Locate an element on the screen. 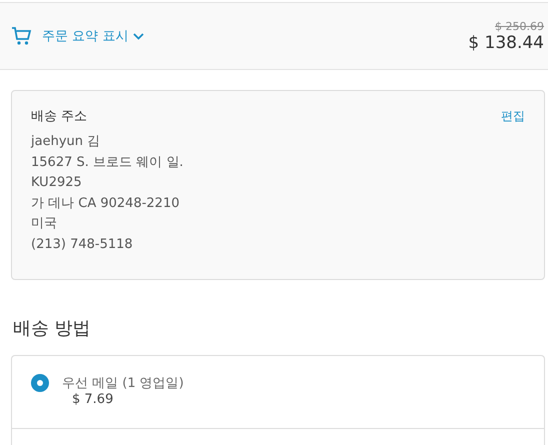  total-price: $ 138.44 is located at coordinates (506, 42).